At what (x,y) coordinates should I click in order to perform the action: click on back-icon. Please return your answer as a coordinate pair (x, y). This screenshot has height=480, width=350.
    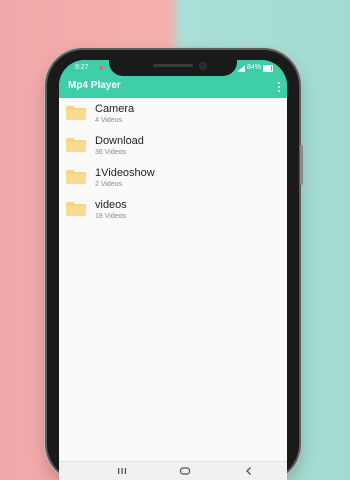
    Looking at the image, I should click on (249, 471).